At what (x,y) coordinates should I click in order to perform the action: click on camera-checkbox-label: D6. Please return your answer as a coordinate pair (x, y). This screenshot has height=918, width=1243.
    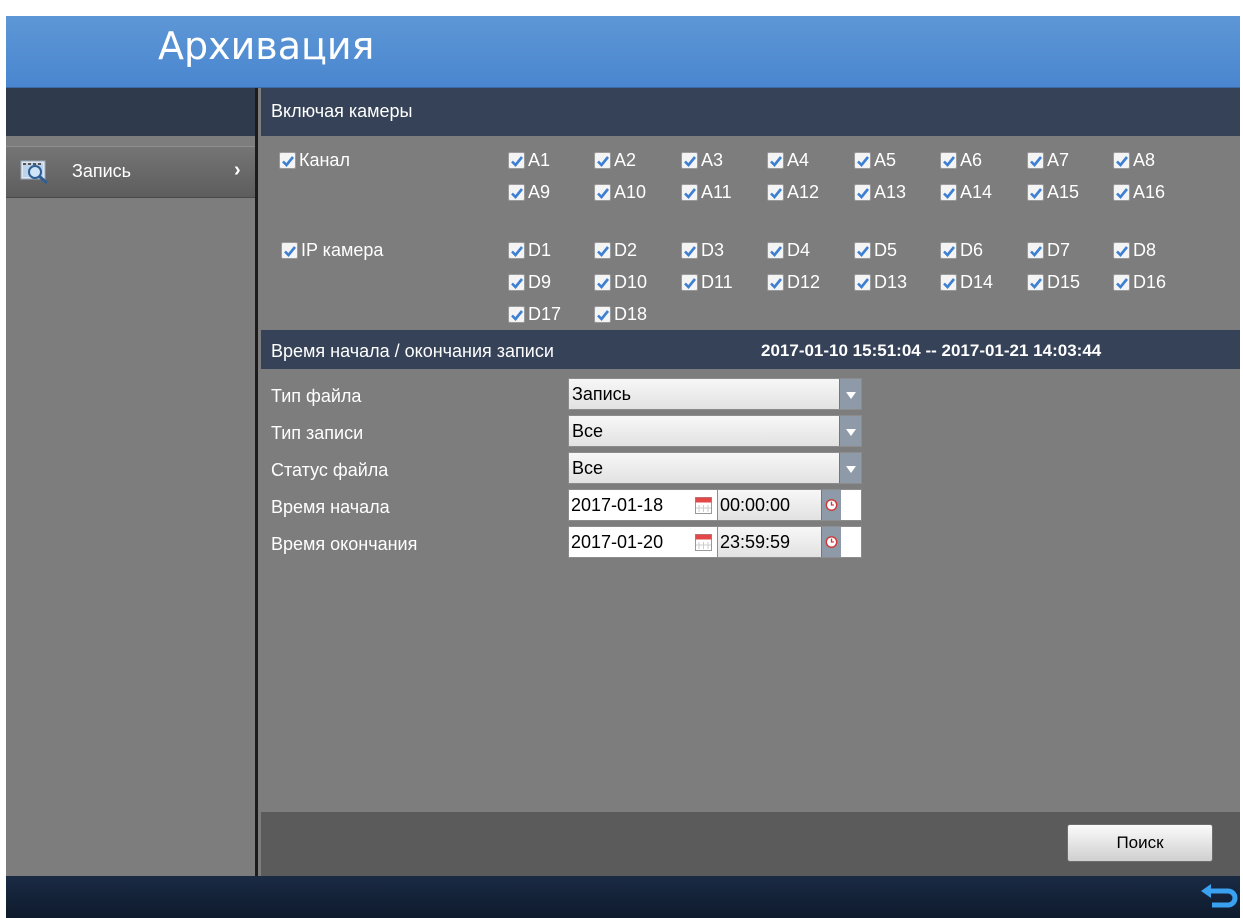
    Looking at the image, I should click on (972, 250).